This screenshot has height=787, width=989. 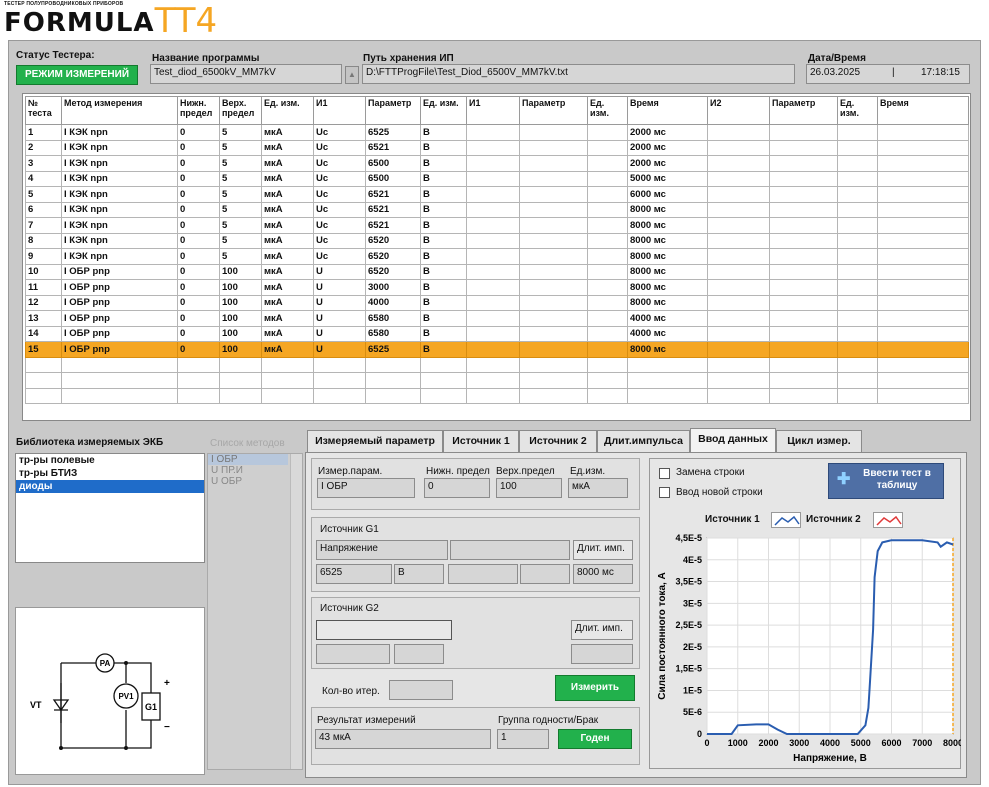 What do you see at coordinates (339, 163) in the screenshot?
I see `table-cell: Uc` at bounding box center [339, 163].